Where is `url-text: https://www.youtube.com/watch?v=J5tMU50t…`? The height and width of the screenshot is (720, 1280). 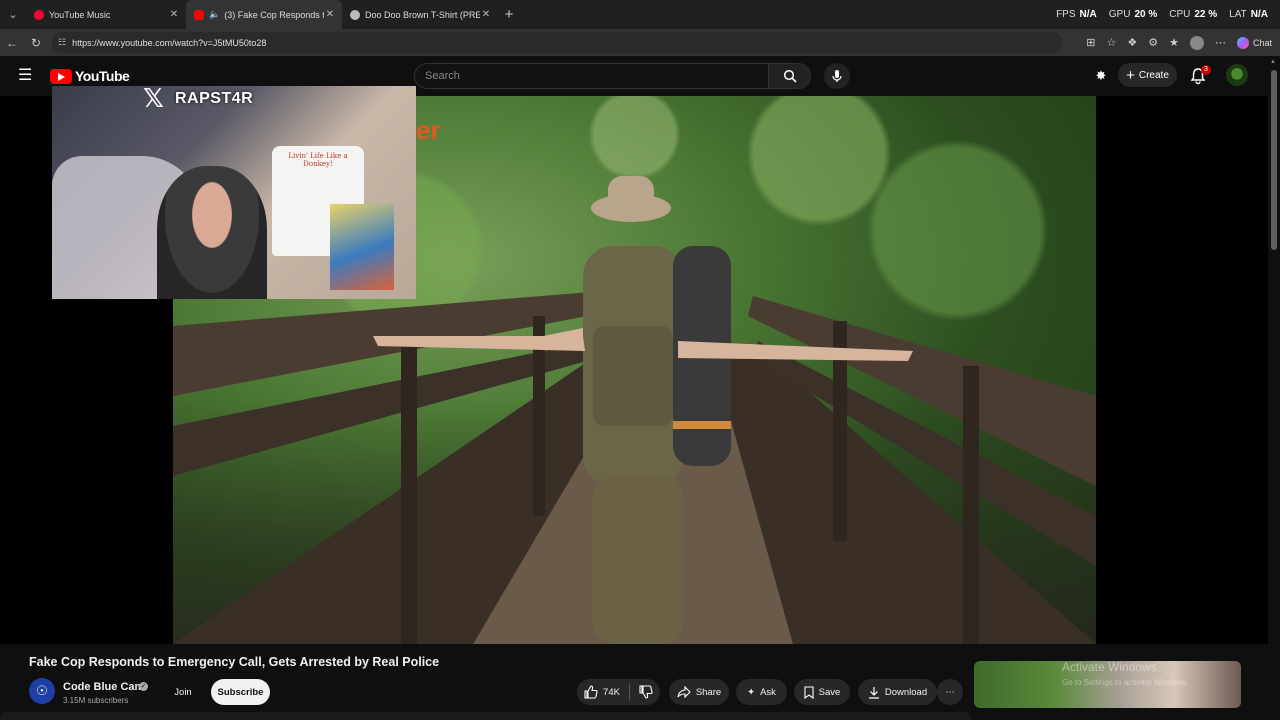 url-text: https://www.youtube.com/watch?v=J5tMU50t… is located at coordinates (169, 42).